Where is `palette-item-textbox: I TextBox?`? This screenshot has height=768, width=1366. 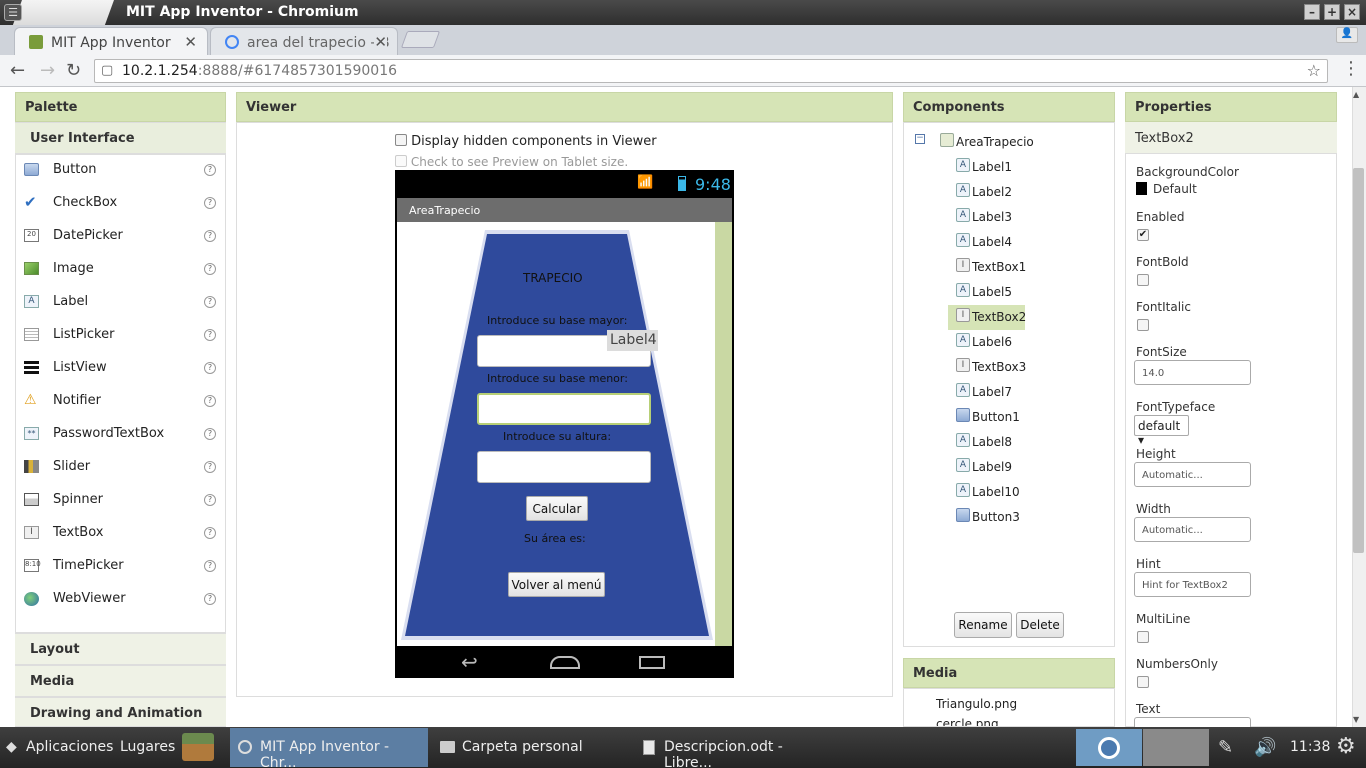
palette-item-textbox: I TextBox? is located at coordinates (120, 533).